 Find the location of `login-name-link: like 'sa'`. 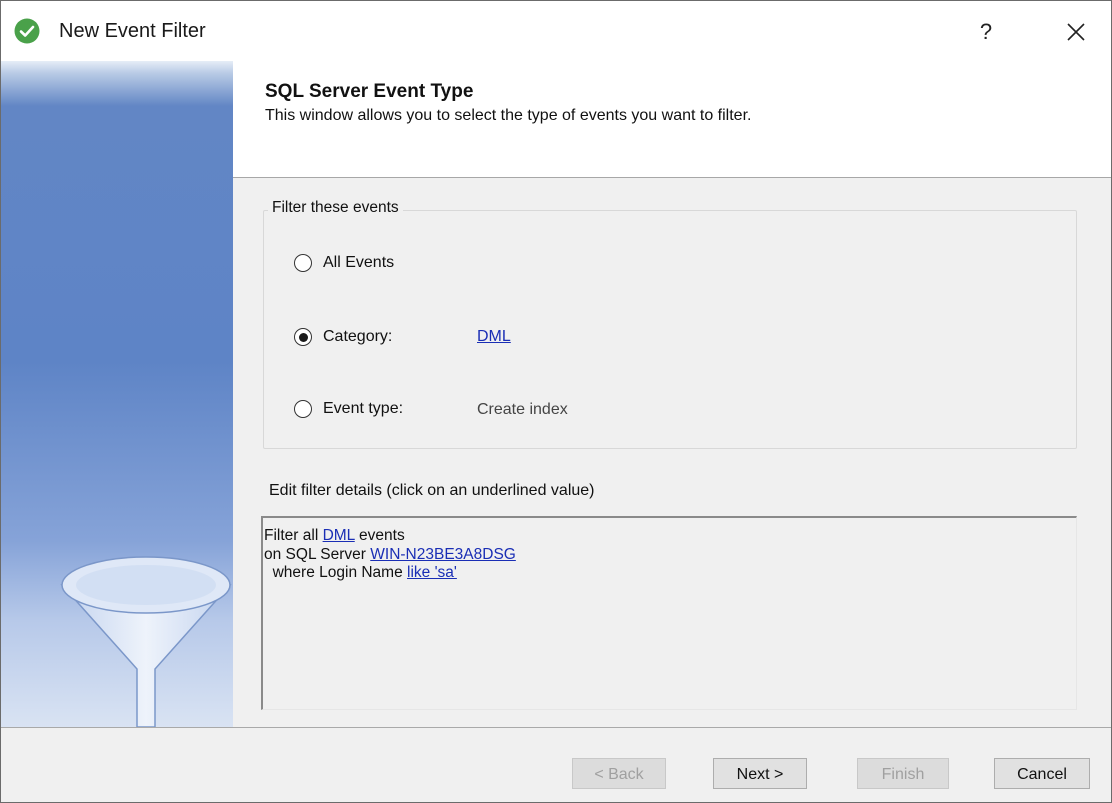

login-name-link: like 'sa' is located at coordinates (432, 572).